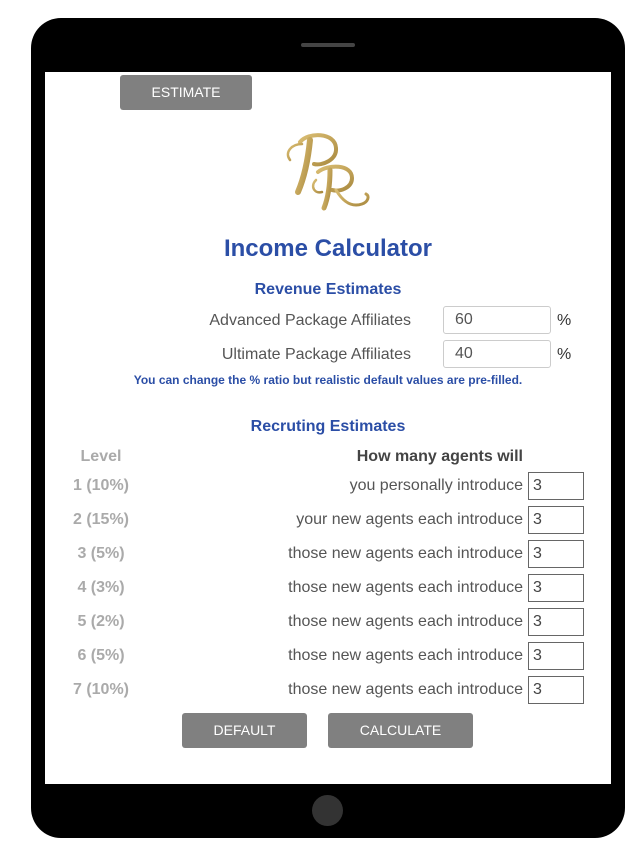  Describe the element at coordinates (556, 520) in the screenshot. I see `level-2-agents-input` at that location.